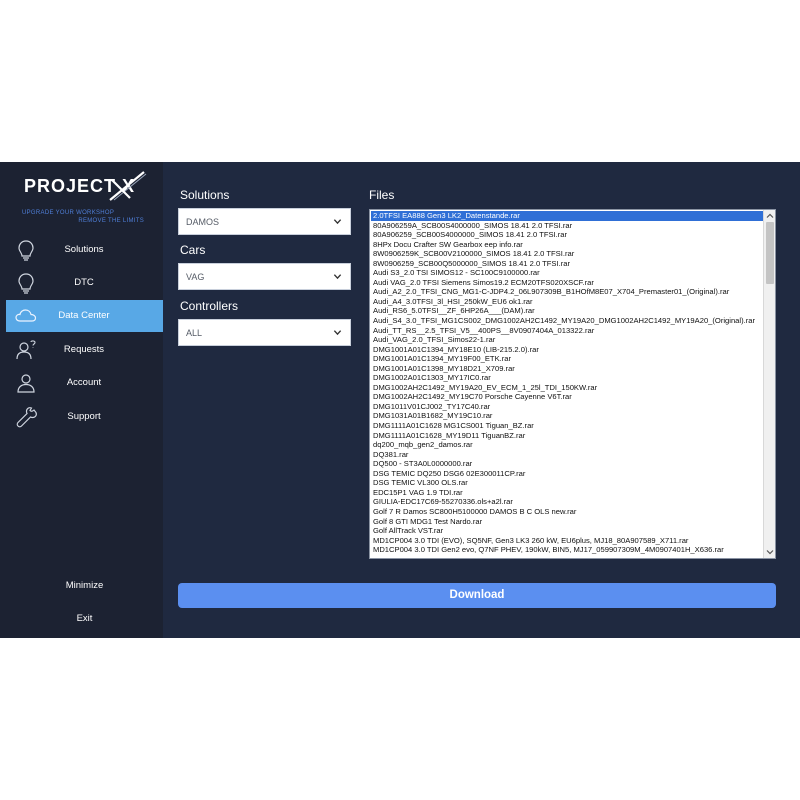 The height and width of the screenshot is (800, 800). I want to click on brand-x-mark-icon, so click(128, 186).